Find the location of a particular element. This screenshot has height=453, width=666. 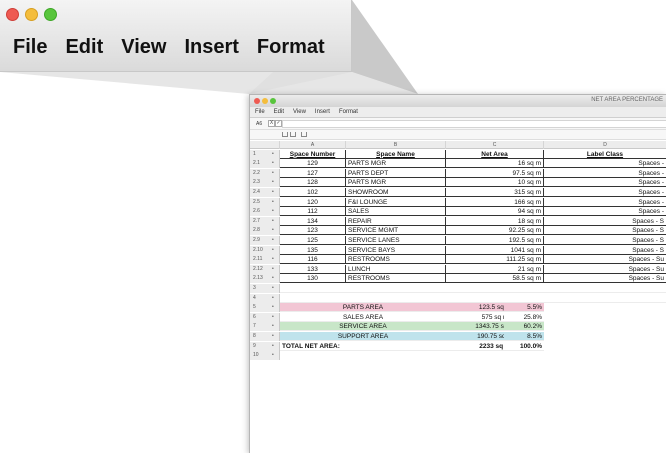

space-name-cell: SERVICE MGMT is located at coordinates (396, 231).